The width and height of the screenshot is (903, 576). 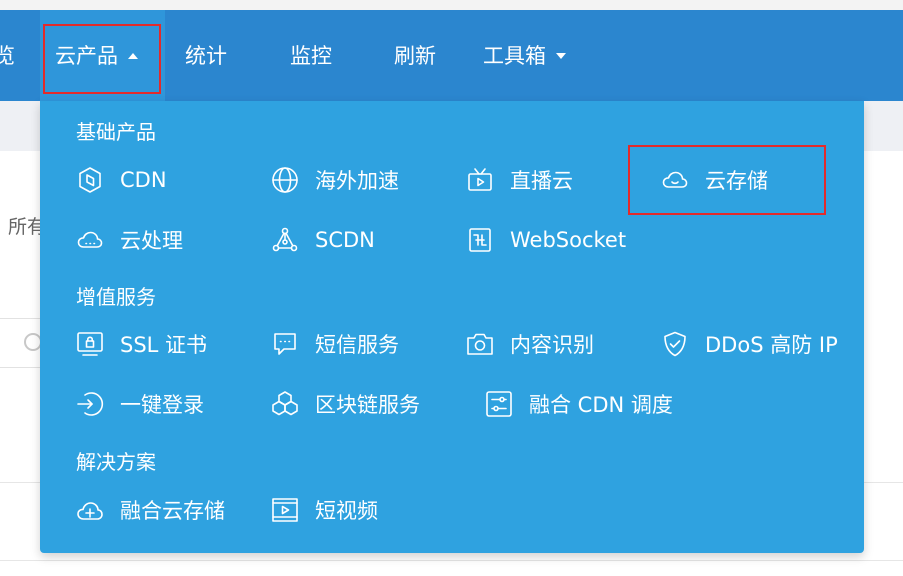 I want to click on menu-item-label: 直播云, so click(x=541, y=181).